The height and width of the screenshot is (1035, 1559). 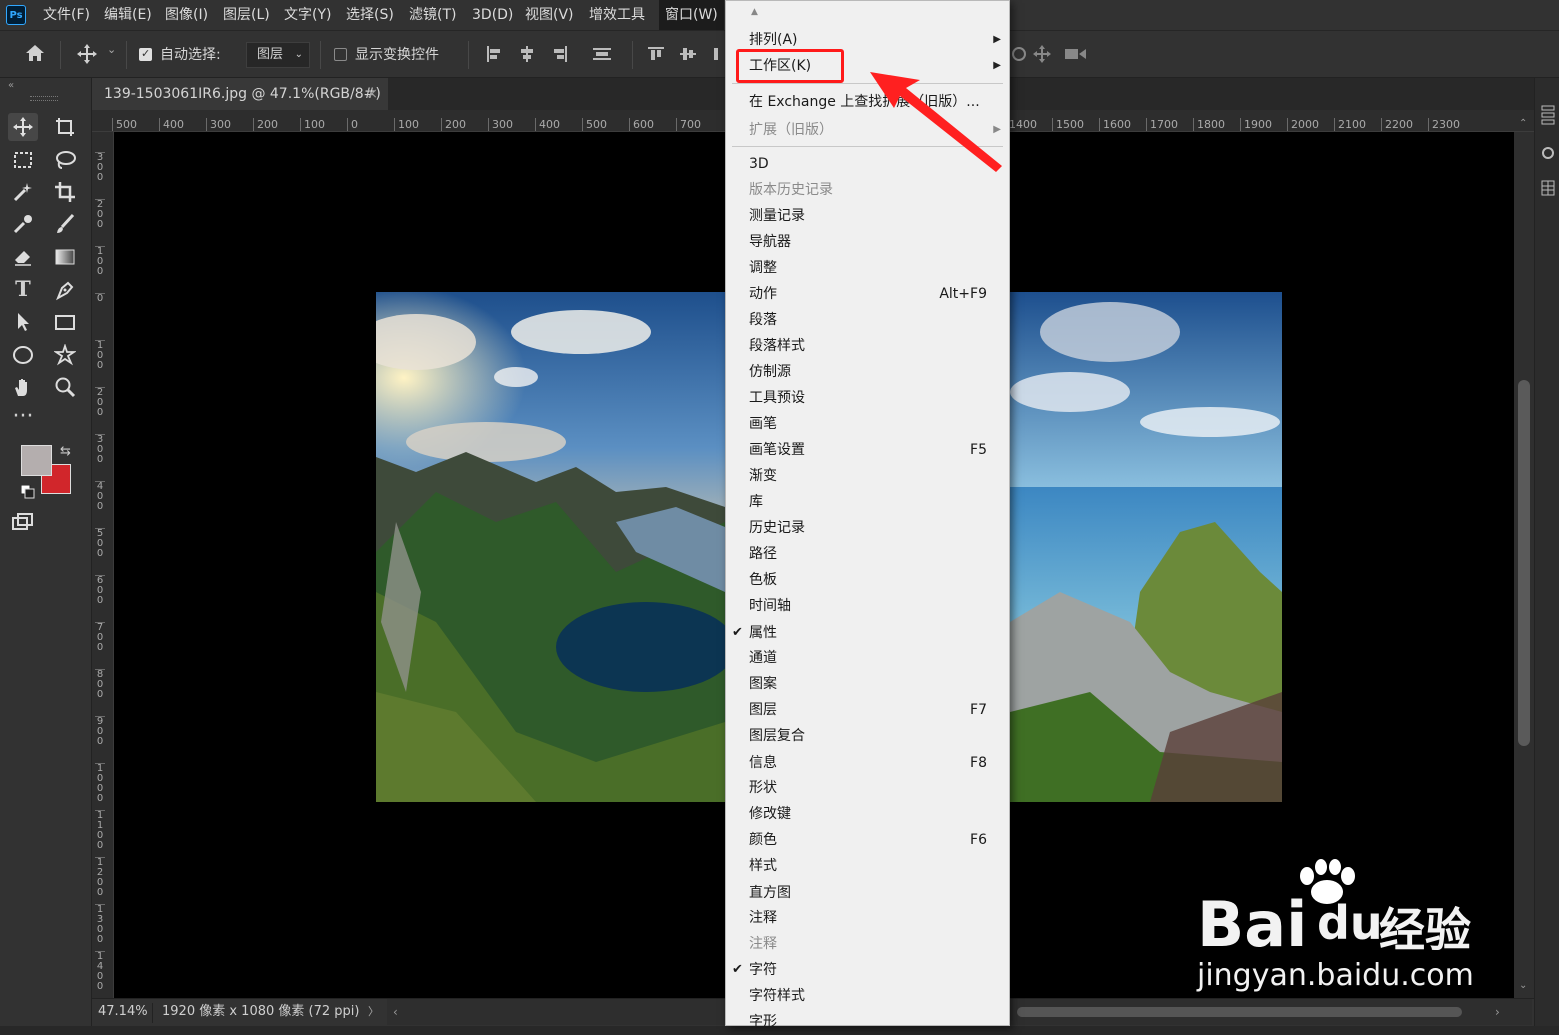 I want to click on screen-mode-icon, so click(x=23, y=522).